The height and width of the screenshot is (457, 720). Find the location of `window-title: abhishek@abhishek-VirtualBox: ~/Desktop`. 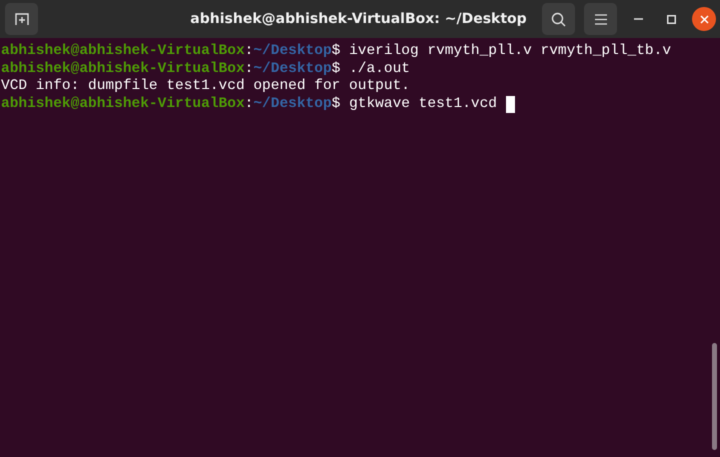

window-title: abhishek@abhishek-VirtualBox: ~/Desktop is located at coordinates (358, 19).